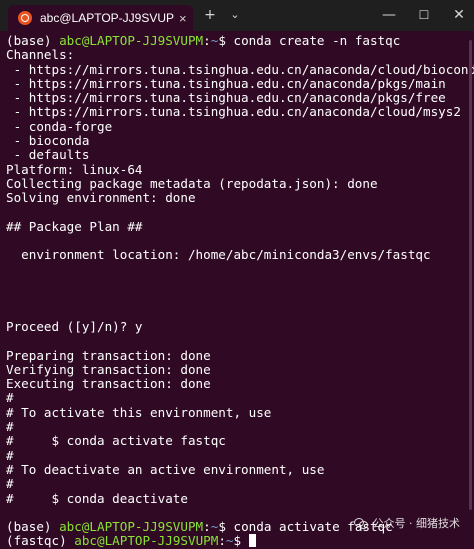  I want to click on output-line: # $ conda deactivate, so click(97, 498).